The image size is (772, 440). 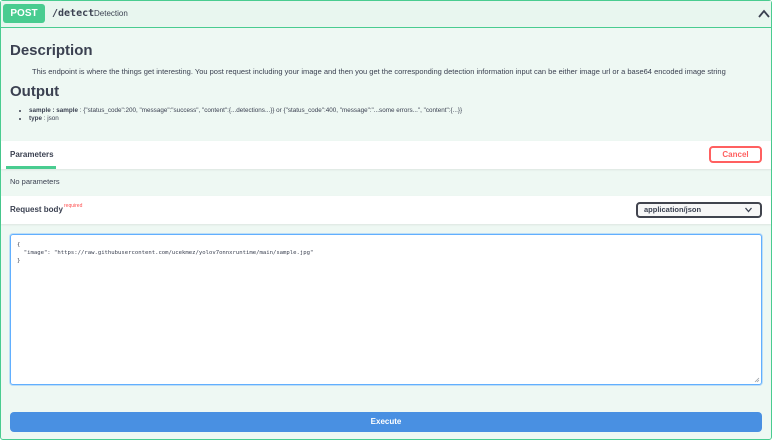 What do you see at coordinates (757, 380) in the screenshot?
I see `resize-handle-icon` at bounding box center [757, 380].